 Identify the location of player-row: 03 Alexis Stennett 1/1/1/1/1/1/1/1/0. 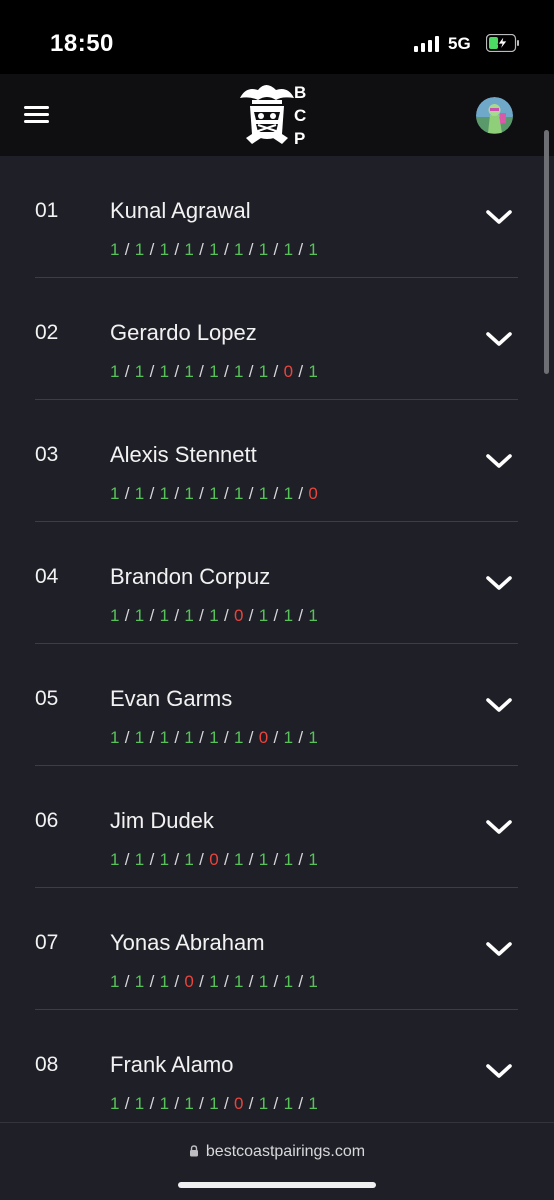
(277, 461).